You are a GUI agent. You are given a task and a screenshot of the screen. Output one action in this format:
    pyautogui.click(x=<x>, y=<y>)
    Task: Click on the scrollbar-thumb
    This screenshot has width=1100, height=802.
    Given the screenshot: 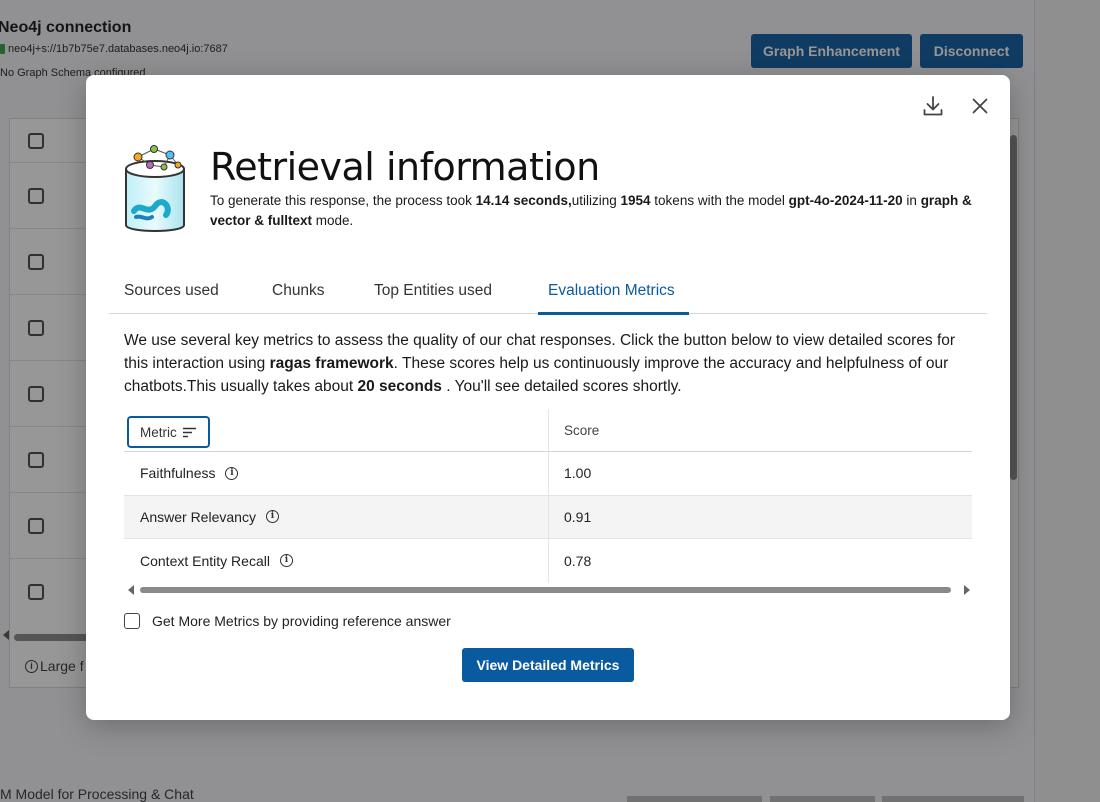 What is the action you would take?
    pyautogui.click(x=545, y=590)
    